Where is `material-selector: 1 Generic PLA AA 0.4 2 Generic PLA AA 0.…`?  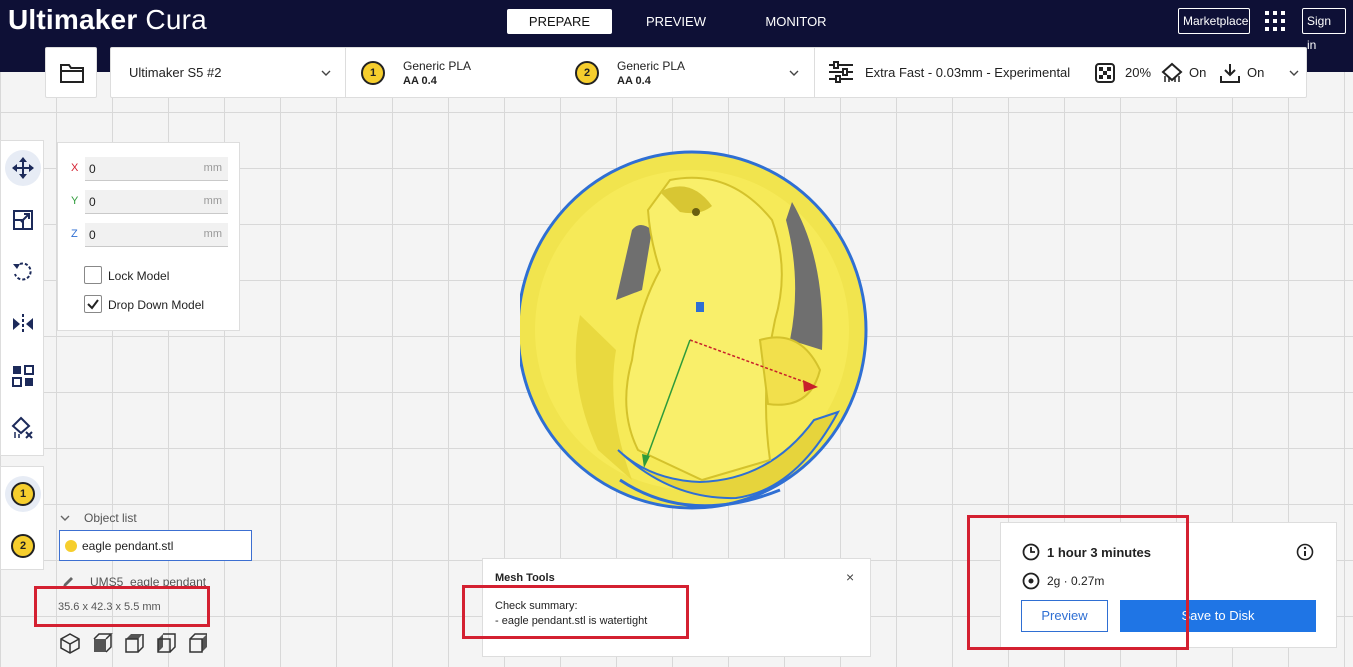 material-selector: 1 Generic PLA AA 0.4 2 Generic PLA AA 0.… is located at coordinates (580, 72).